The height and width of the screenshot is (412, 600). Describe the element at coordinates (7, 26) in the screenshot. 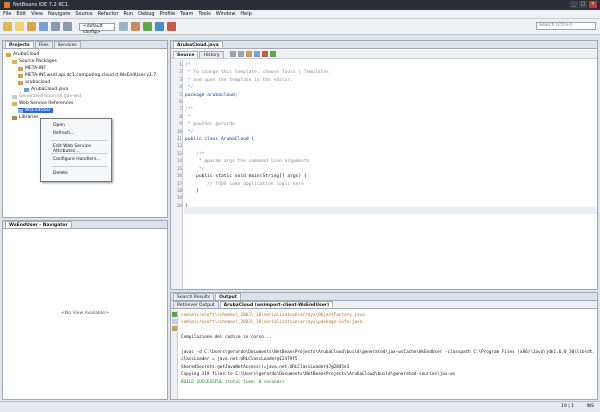

I see `new-project-icon` at that location.